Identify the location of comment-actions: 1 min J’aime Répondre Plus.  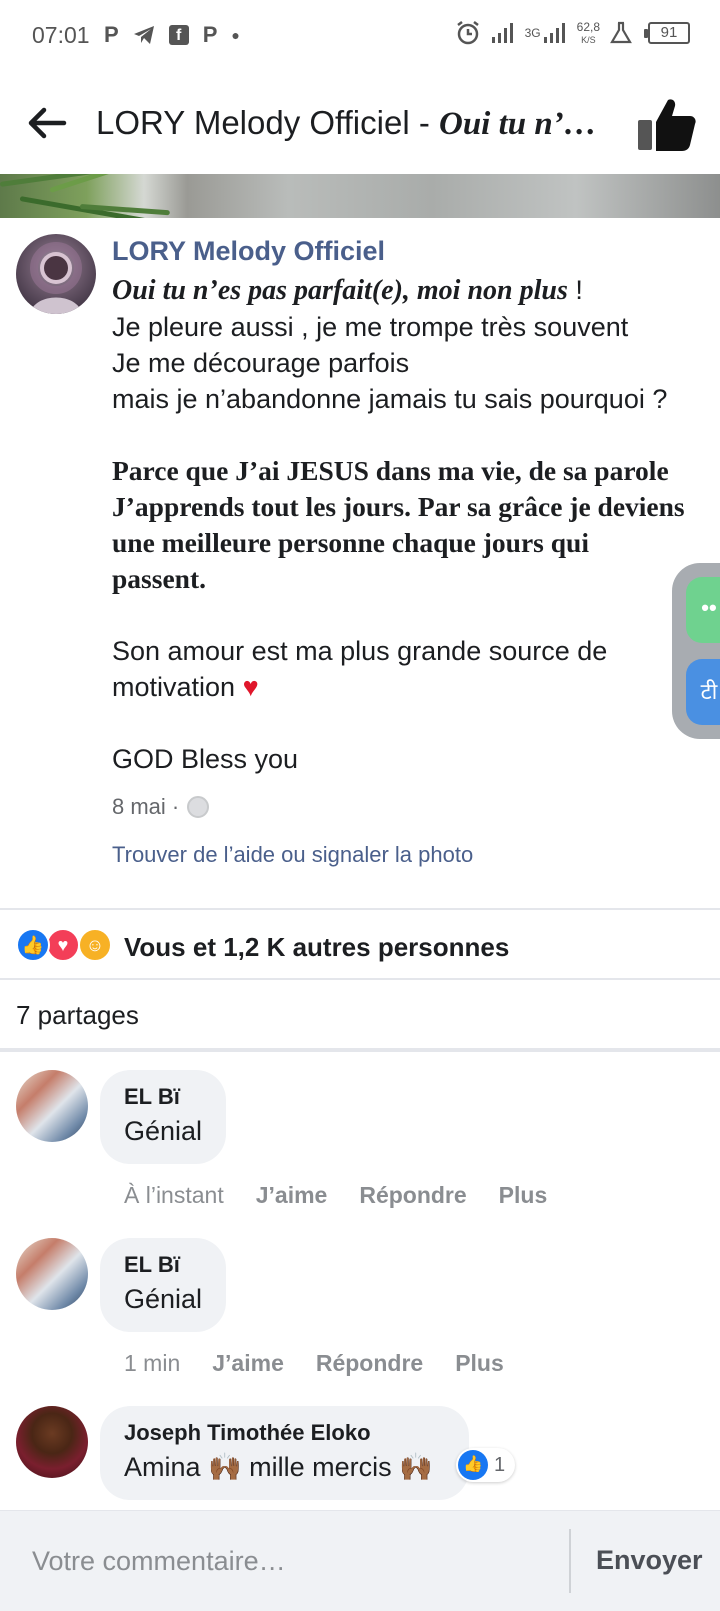
(314, 1363).